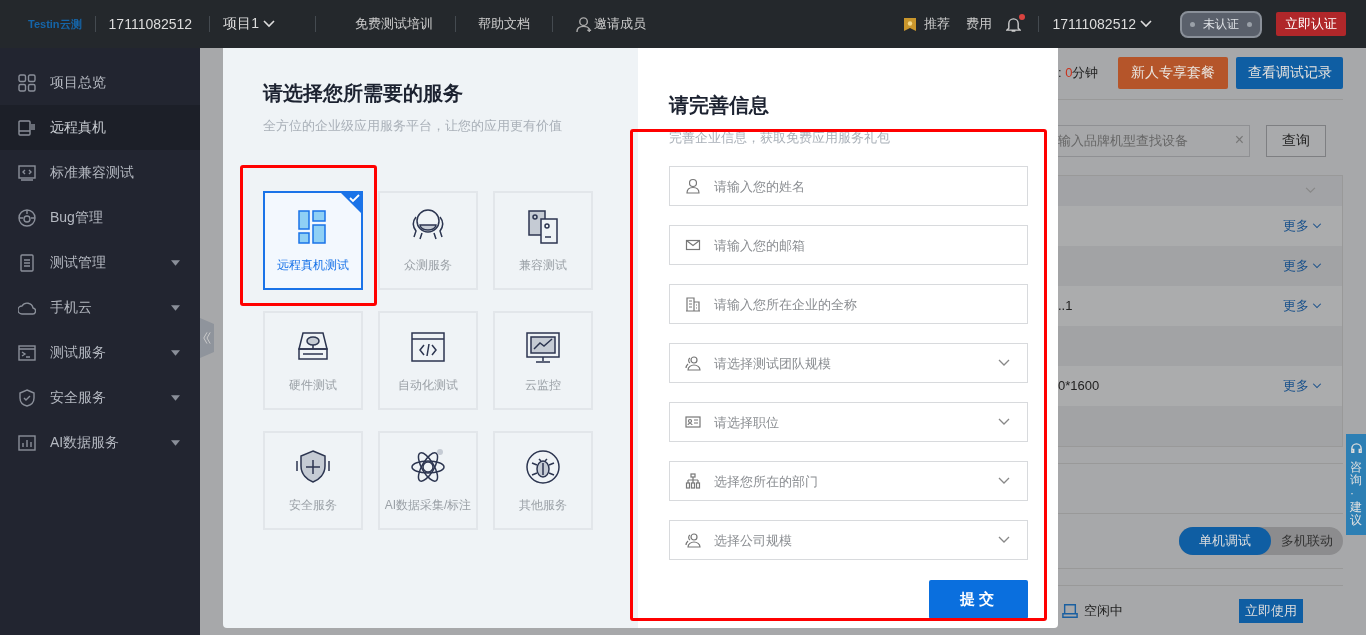  I want to click on certify-button: 立即认证, so click(1311, 24).